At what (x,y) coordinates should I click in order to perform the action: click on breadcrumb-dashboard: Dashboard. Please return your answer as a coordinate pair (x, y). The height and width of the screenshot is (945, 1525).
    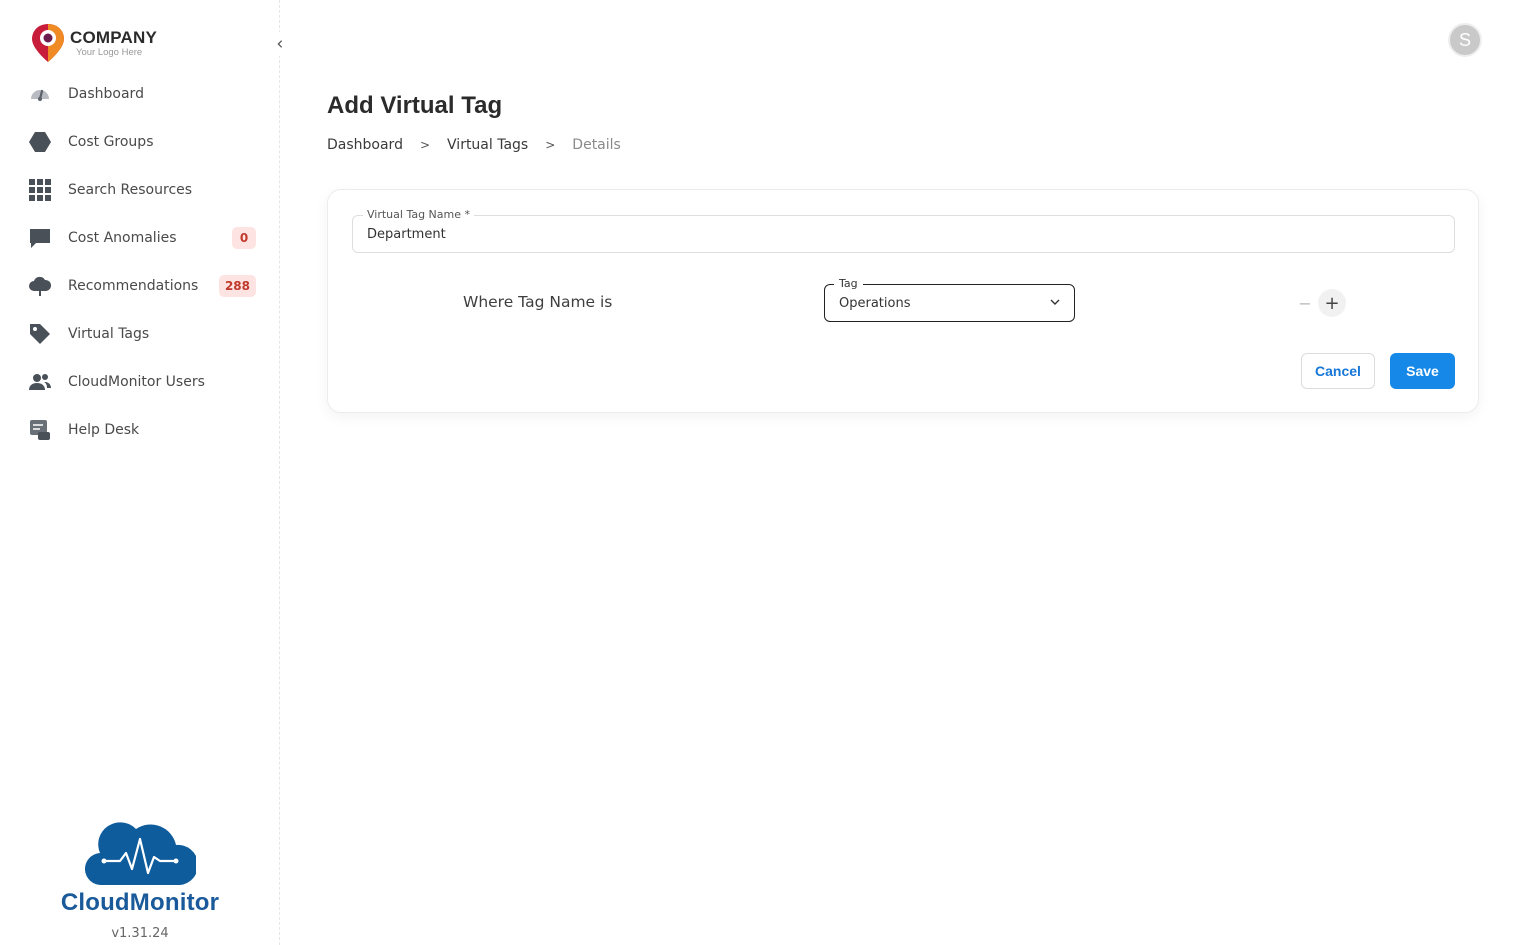
    Looking at the image, I should click on (365, 145).